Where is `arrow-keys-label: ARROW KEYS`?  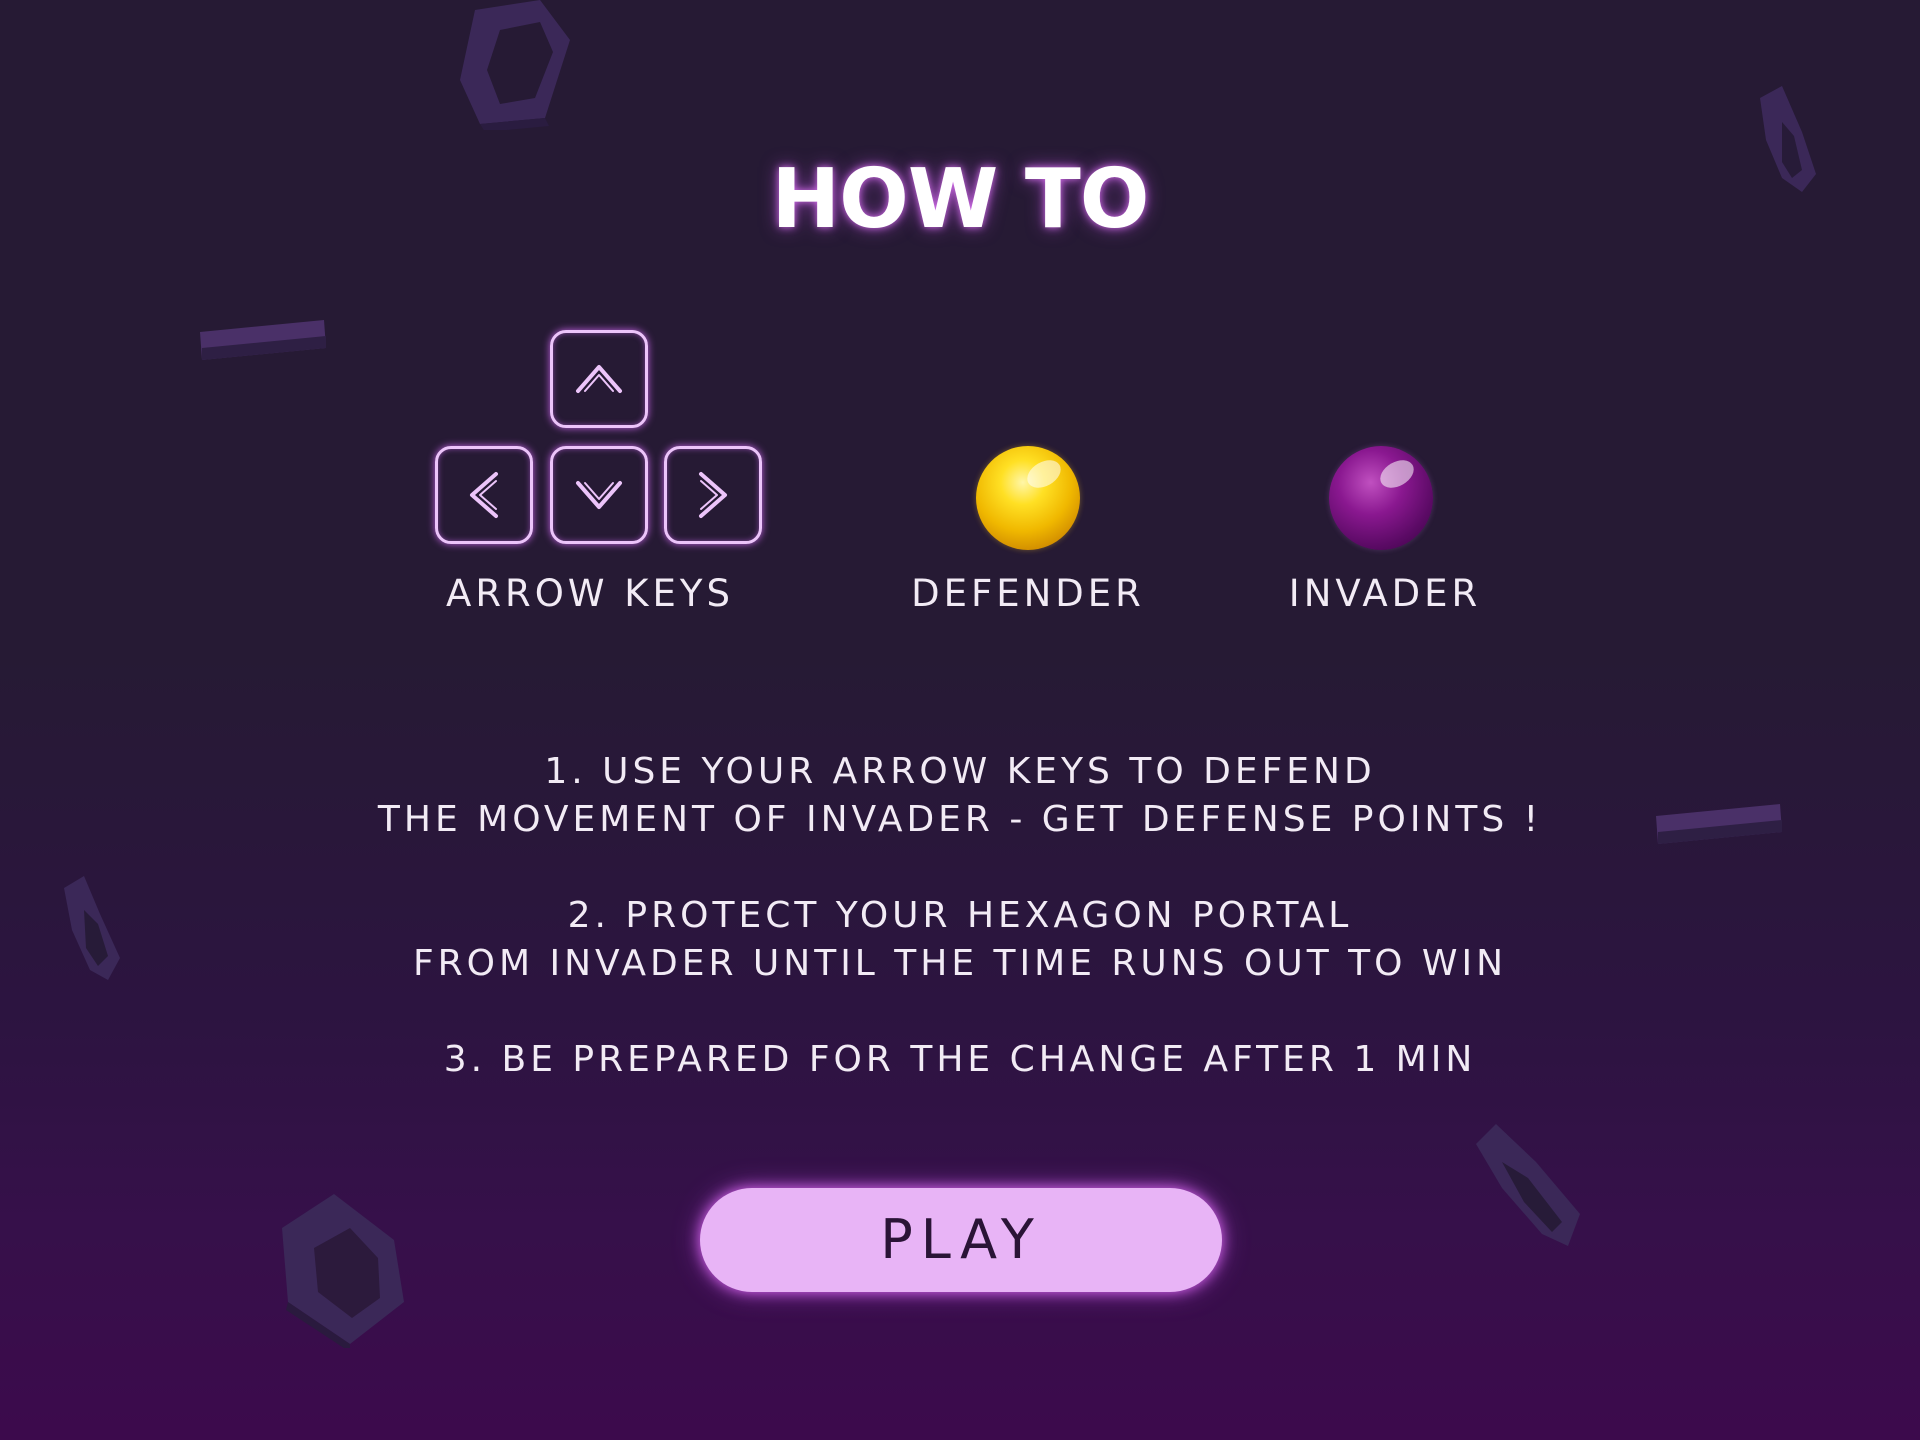 arrow-keys-label: ARROW KEYS is located at coordinates (590, 593).